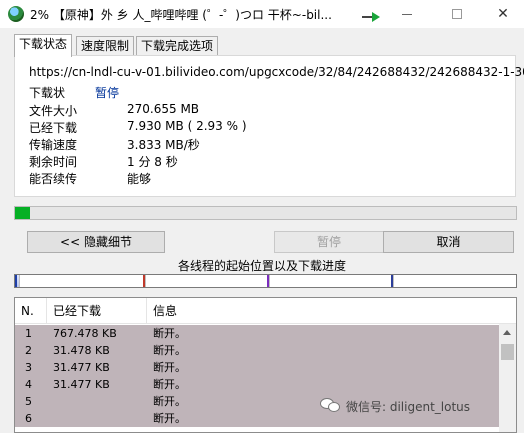 The height and width of the screenshot is (433, 524). What do you see at coordinates (22, 213) in the screenshot?
I see `progress-fill` at bounding box center [22, 213].